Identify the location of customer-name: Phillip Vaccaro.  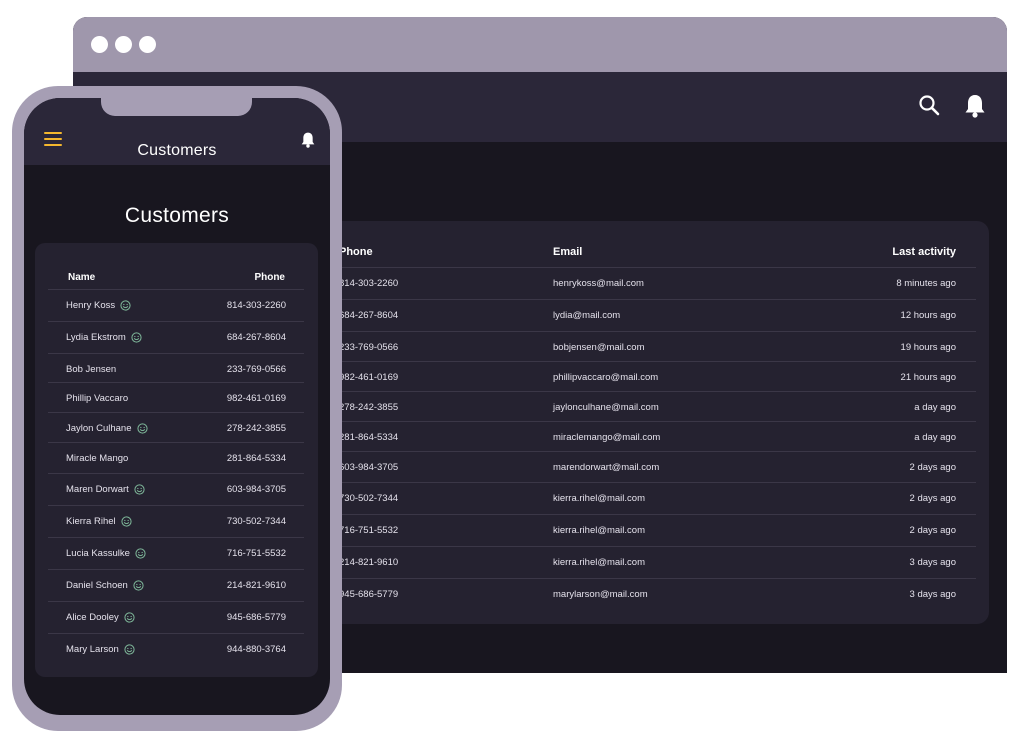
(97, 398).